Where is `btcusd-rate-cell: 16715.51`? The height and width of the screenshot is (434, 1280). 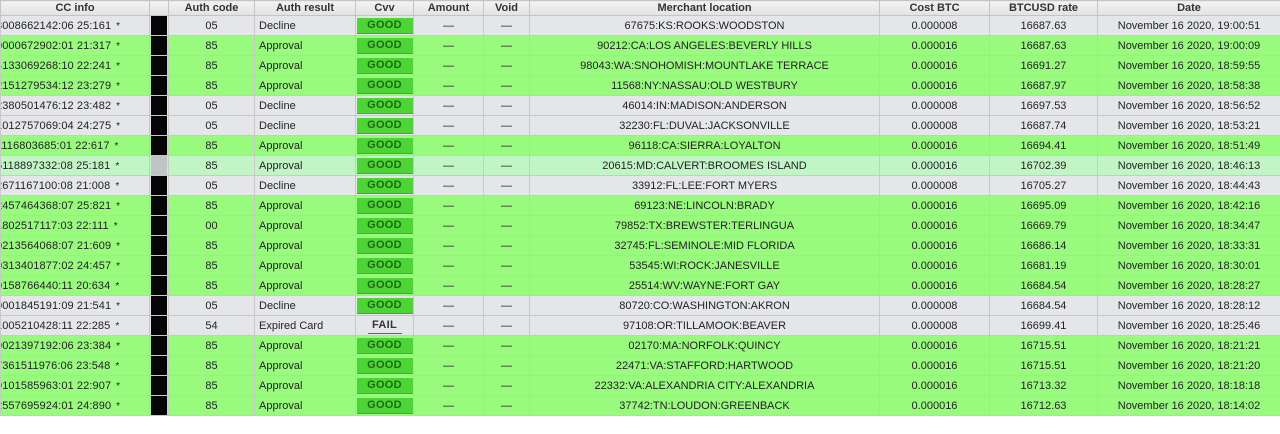 btcusd-rate-cell: 16715.51 is located at coordinates (1043, 345).